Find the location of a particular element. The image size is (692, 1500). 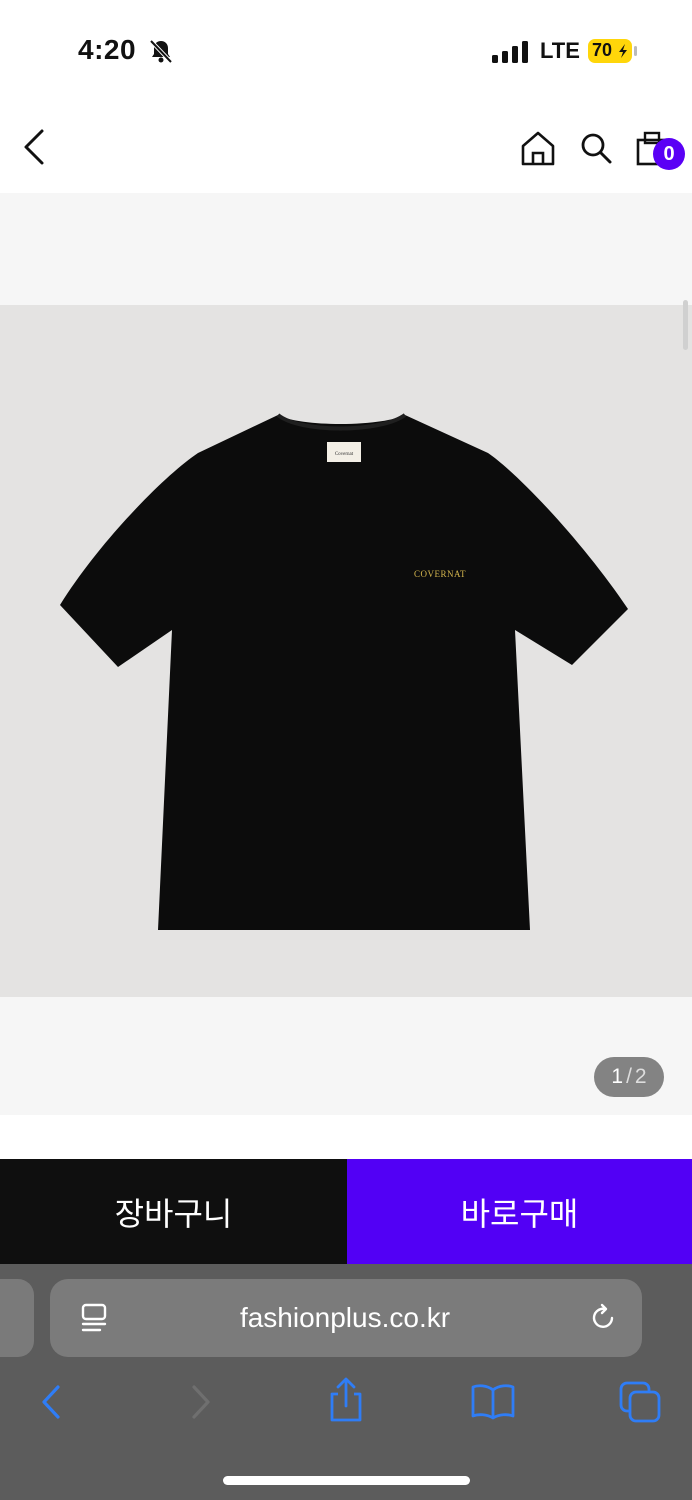

image-pager: 1 / 2 is located at coordinates (629, 1077).